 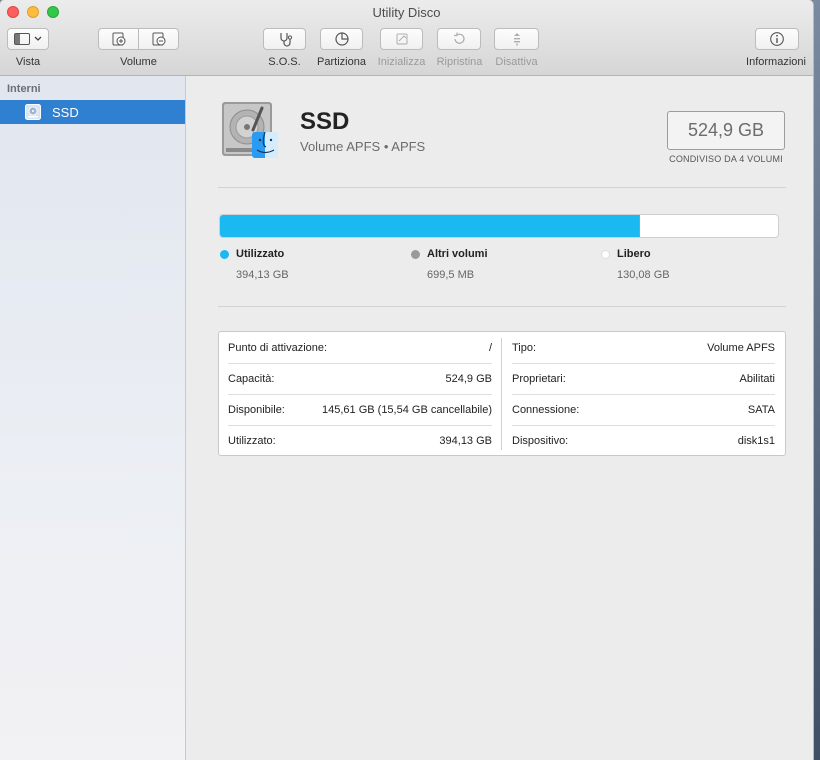 I want to click on info-value: 394,13 GB, so click(x=465, y=441).